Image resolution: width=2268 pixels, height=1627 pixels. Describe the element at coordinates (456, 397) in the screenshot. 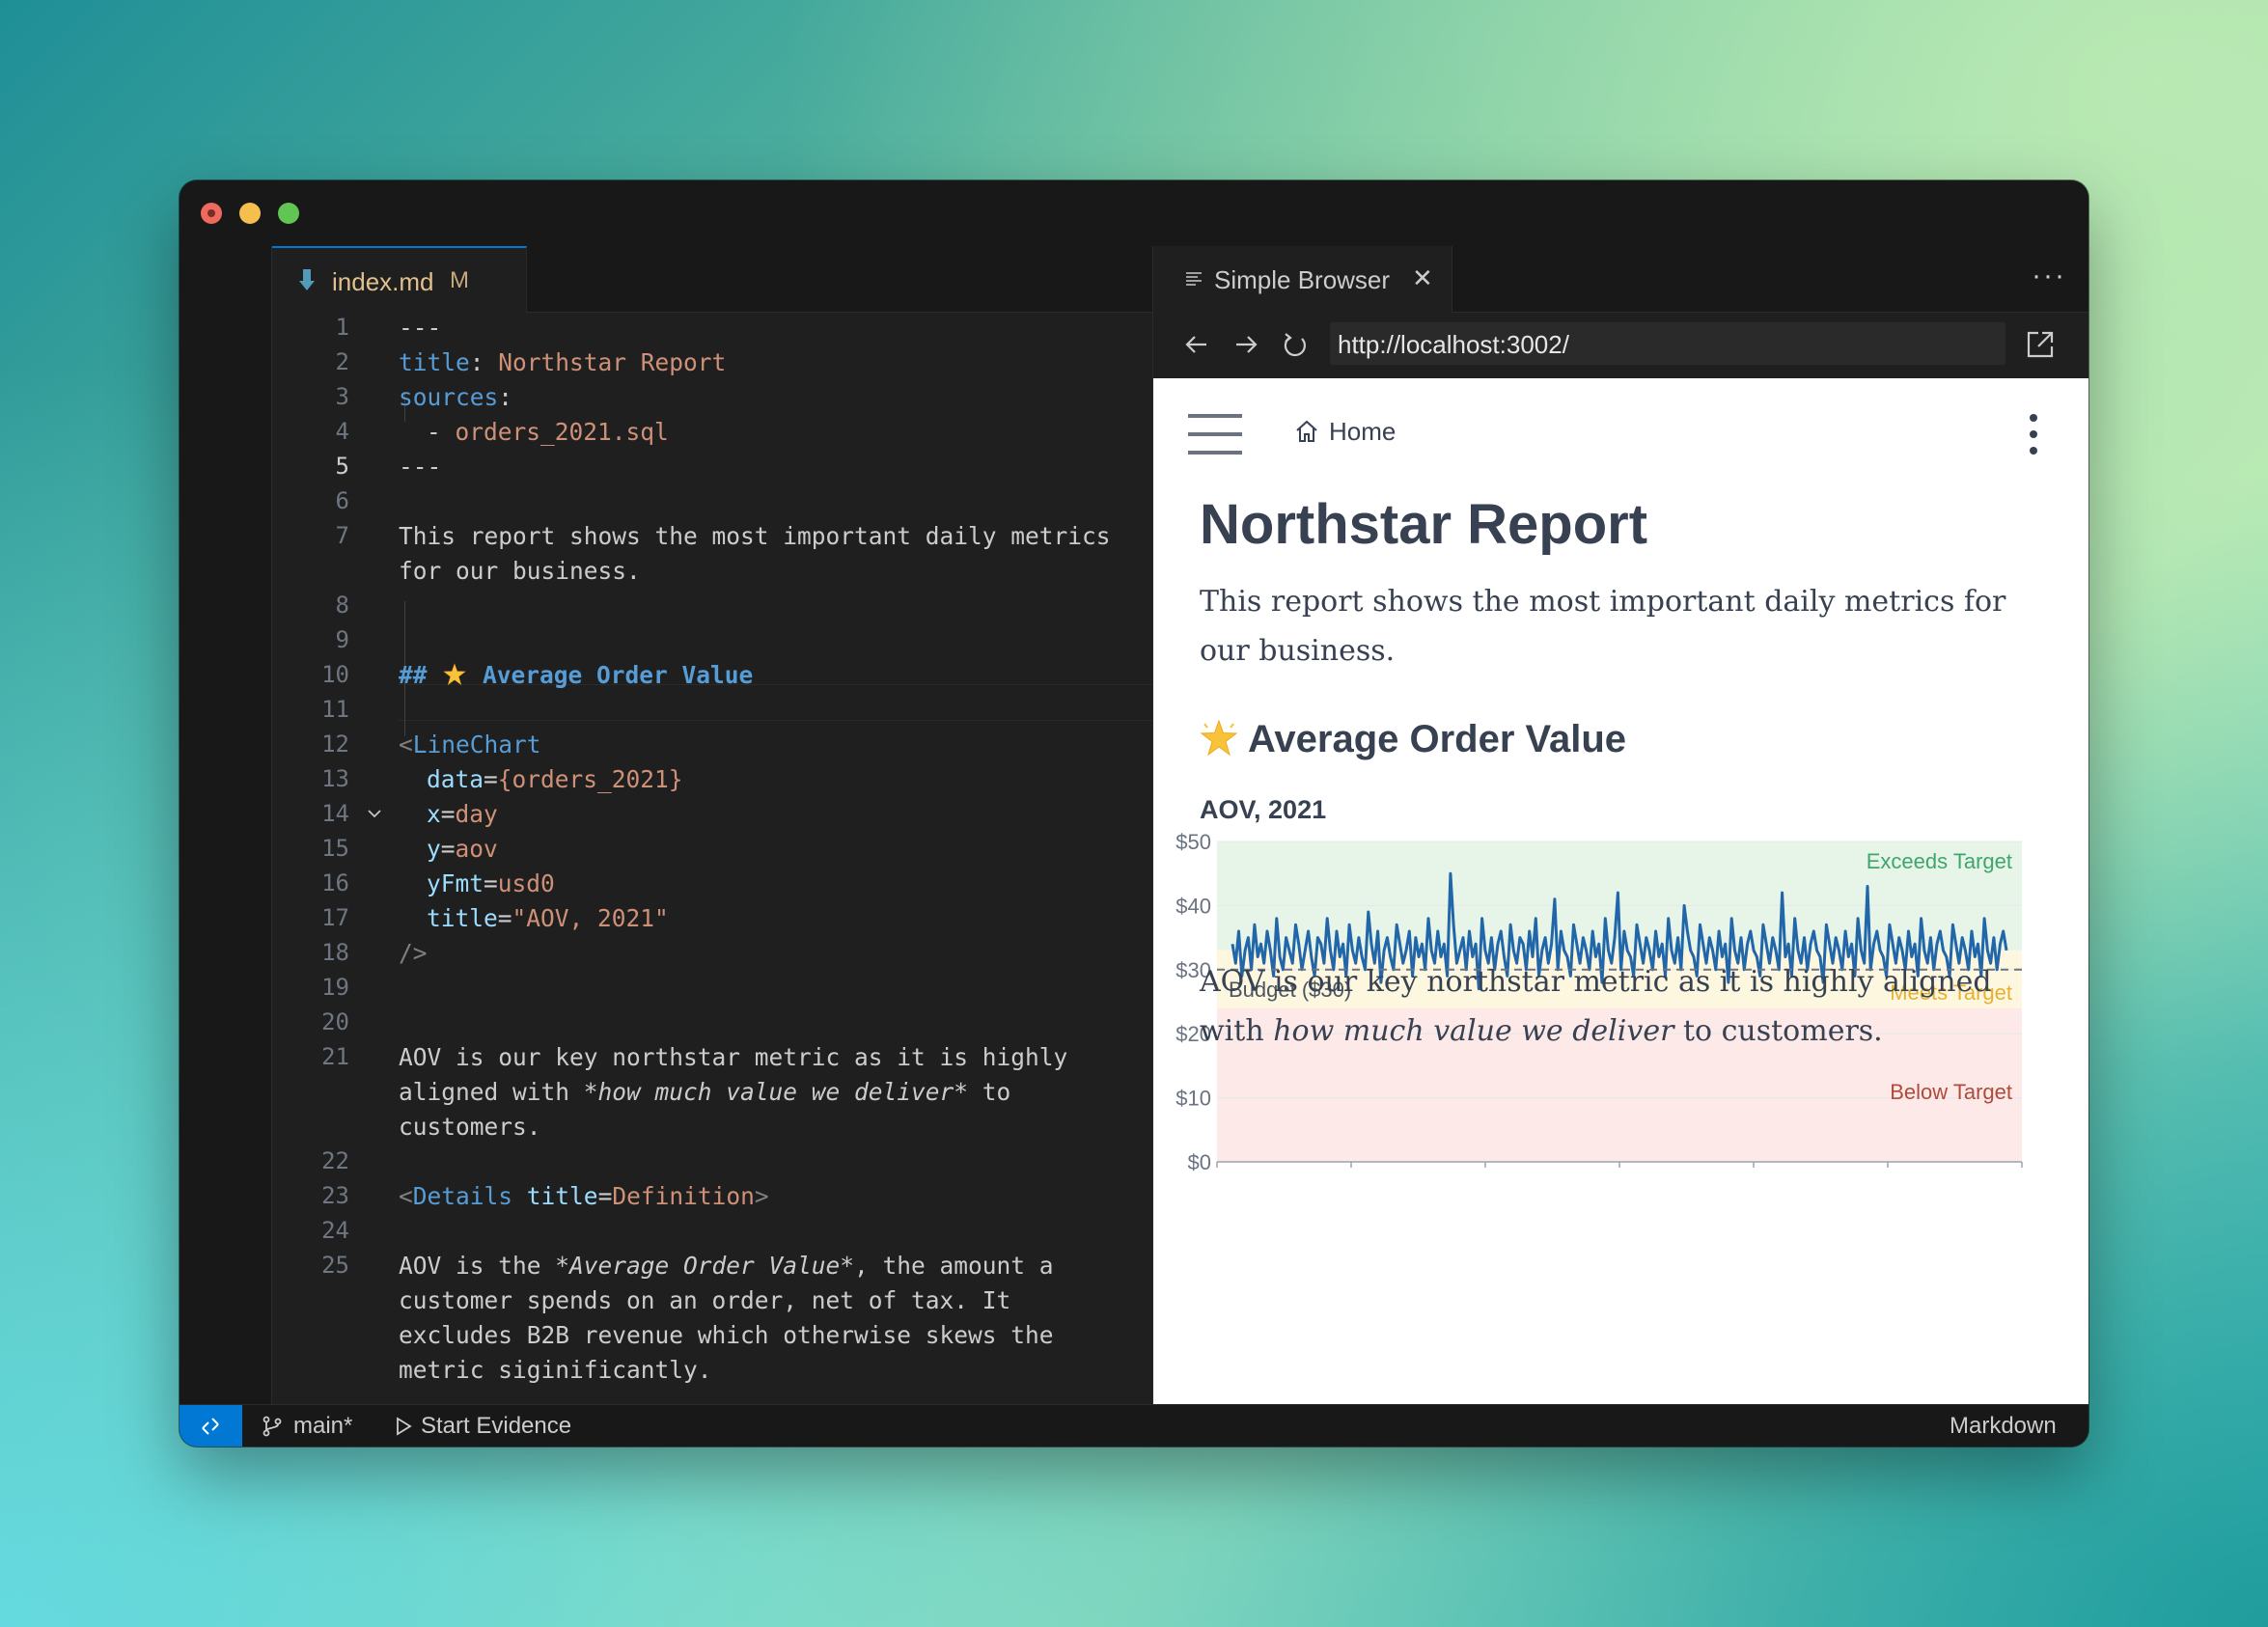

I see `code-line: sources:` at that location.